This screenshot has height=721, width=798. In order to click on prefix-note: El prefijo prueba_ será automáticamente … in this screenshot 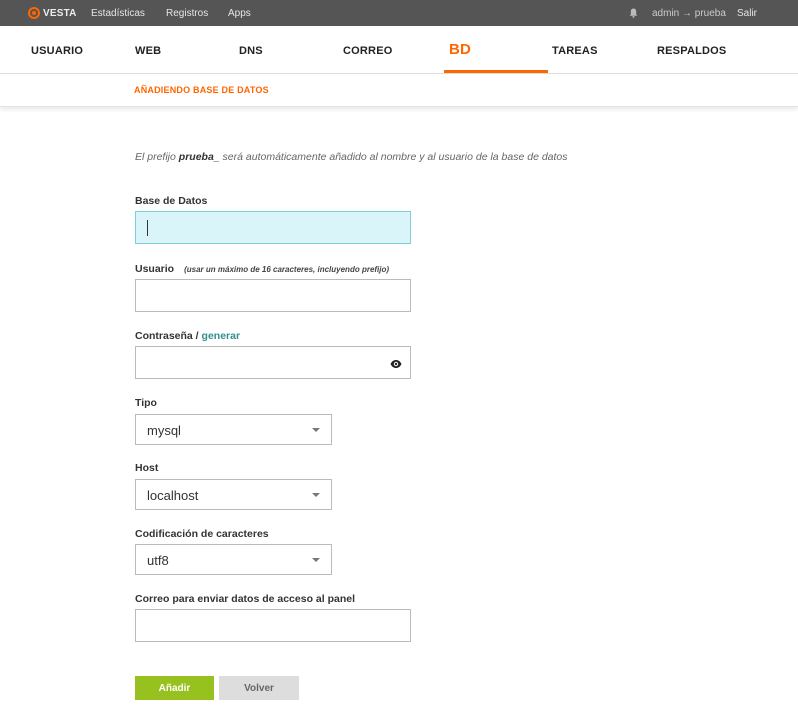, I will do `click(355, 157)`.